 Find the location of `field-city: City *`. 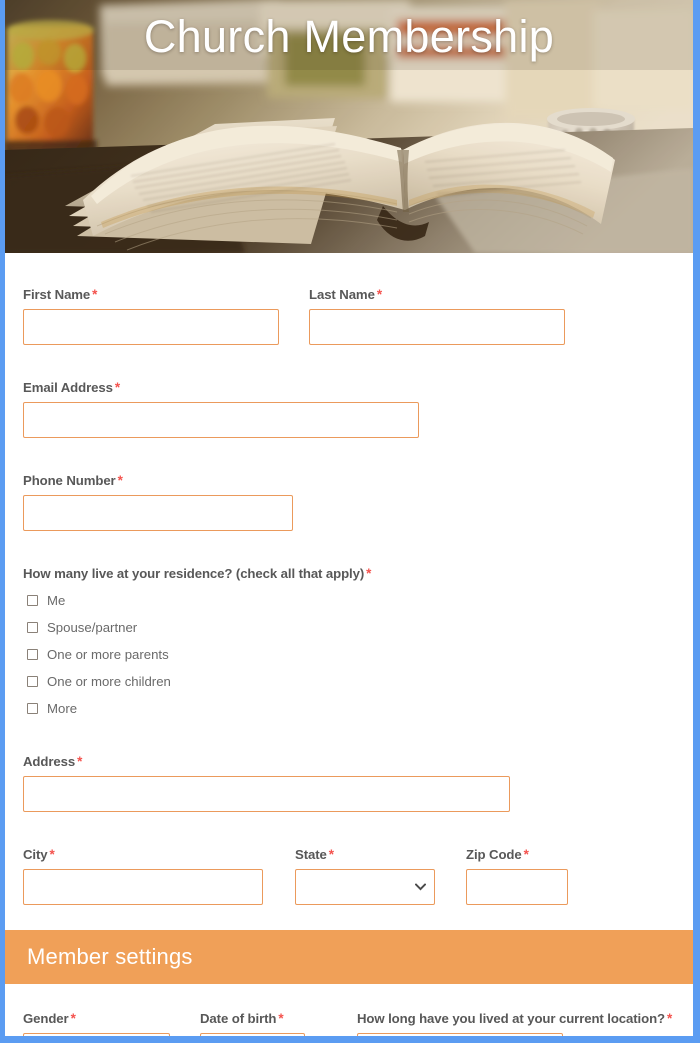

field-city: City * is located at coordinates (143, 876).